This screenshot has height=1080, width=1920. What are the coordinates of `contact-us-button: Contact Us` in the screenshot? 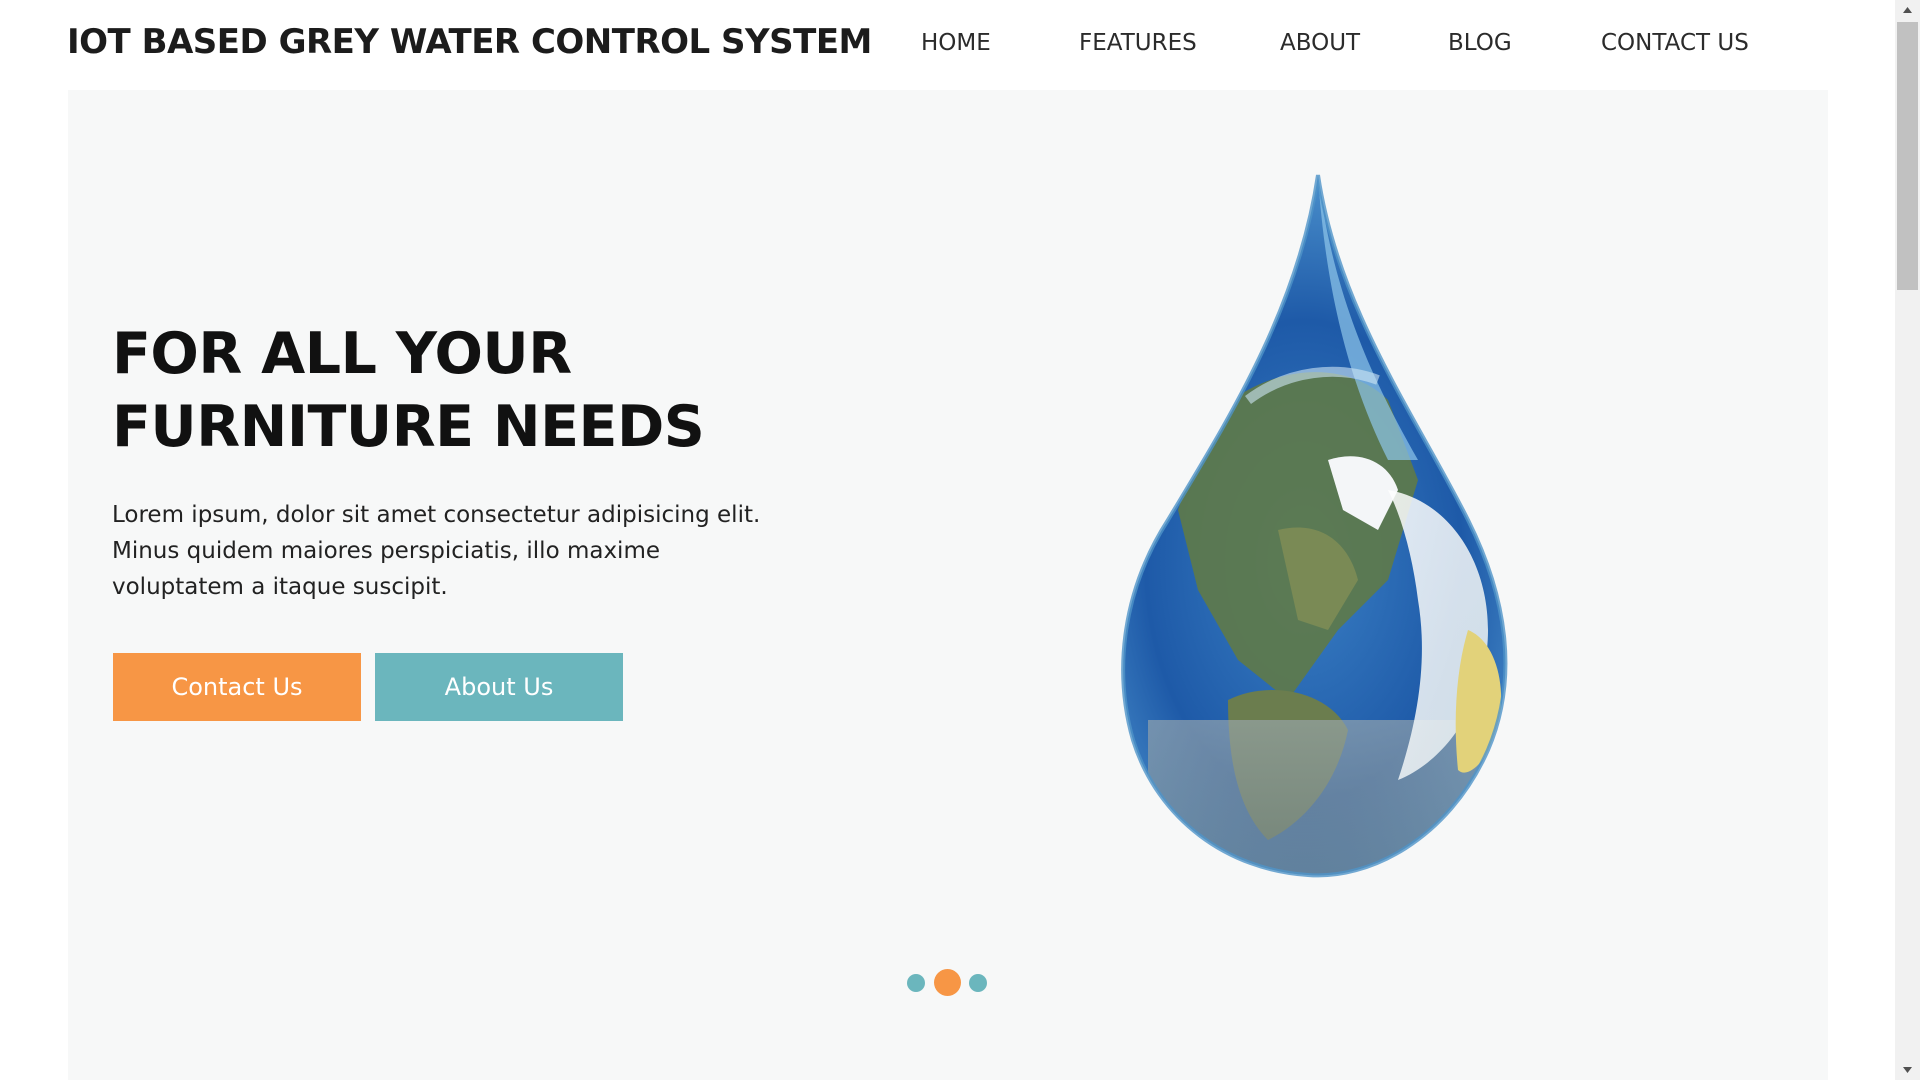 It's located at (237, 687).